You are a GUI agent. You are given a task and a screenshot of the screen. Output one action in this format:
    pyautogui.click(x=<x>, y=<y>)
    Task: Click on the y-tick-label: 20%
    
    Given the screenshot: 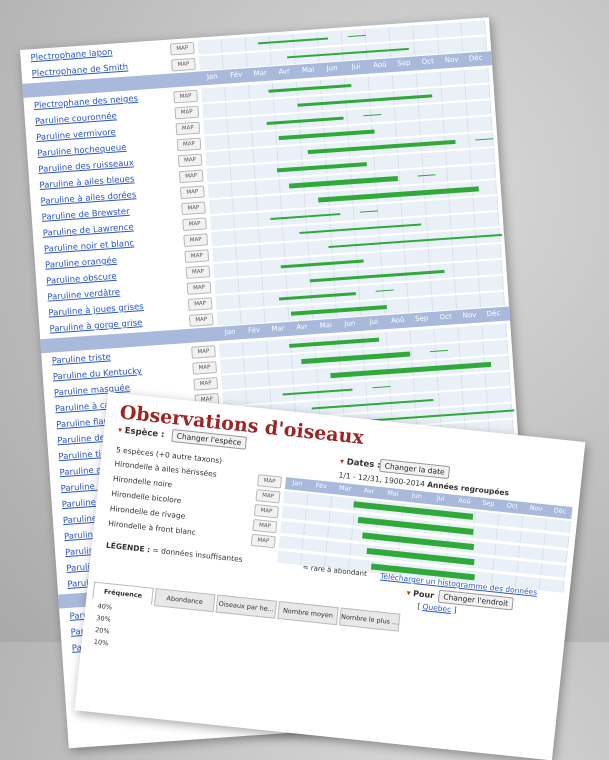 What is the action you would take?
    pyautogui.click(x=102, y=630)
    